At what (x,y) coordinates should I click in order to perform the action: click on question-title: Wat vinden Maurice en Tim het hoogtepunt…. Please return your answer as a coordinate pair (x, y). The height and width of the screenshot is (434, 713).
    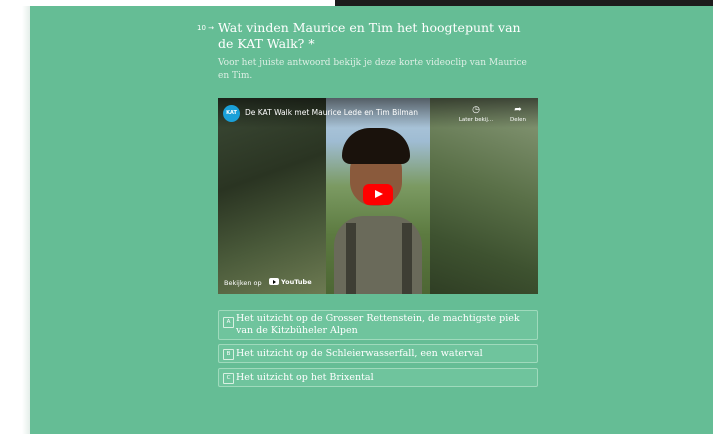
    Looking at the image, I should click on (369, 35).